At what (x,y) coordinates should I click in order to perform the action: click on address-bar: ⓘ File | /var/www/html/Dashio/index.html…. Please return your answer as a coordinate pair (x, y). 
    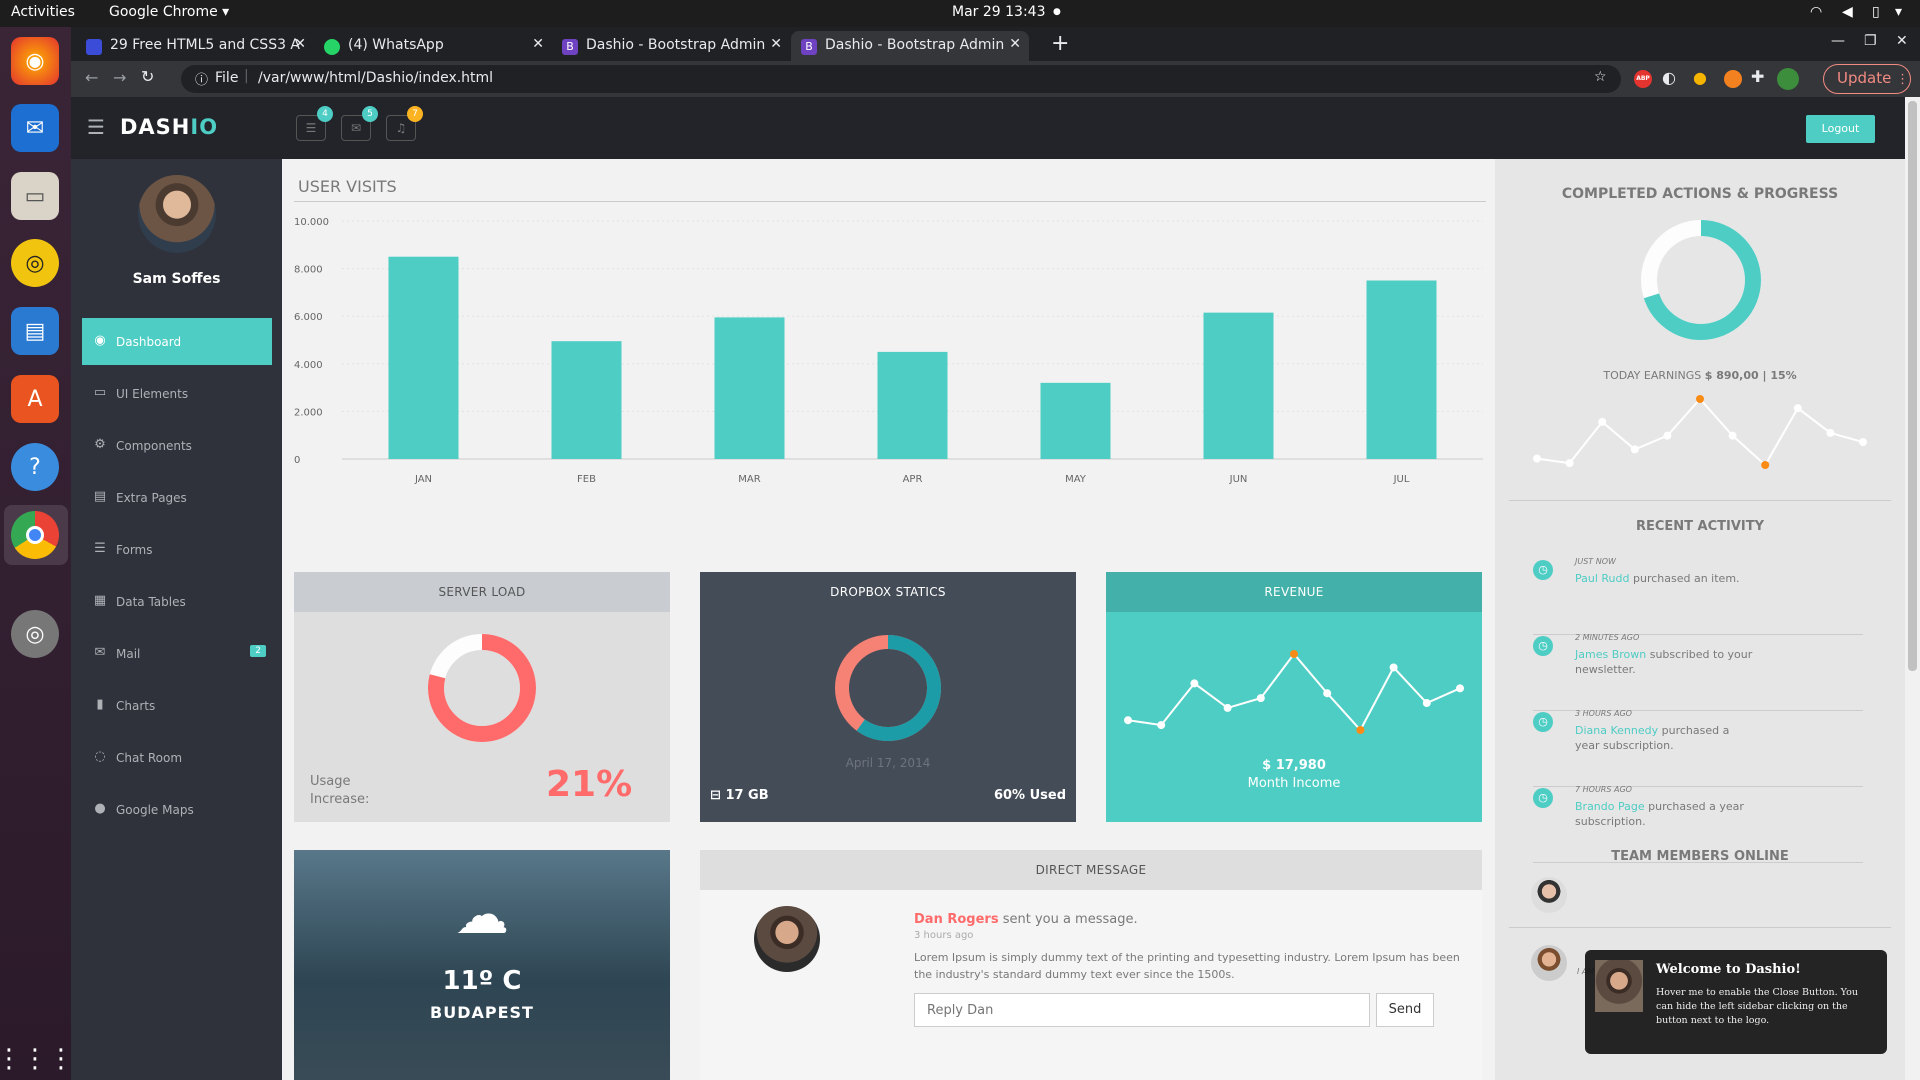
    Looking at the image, I should click on (901, 79).